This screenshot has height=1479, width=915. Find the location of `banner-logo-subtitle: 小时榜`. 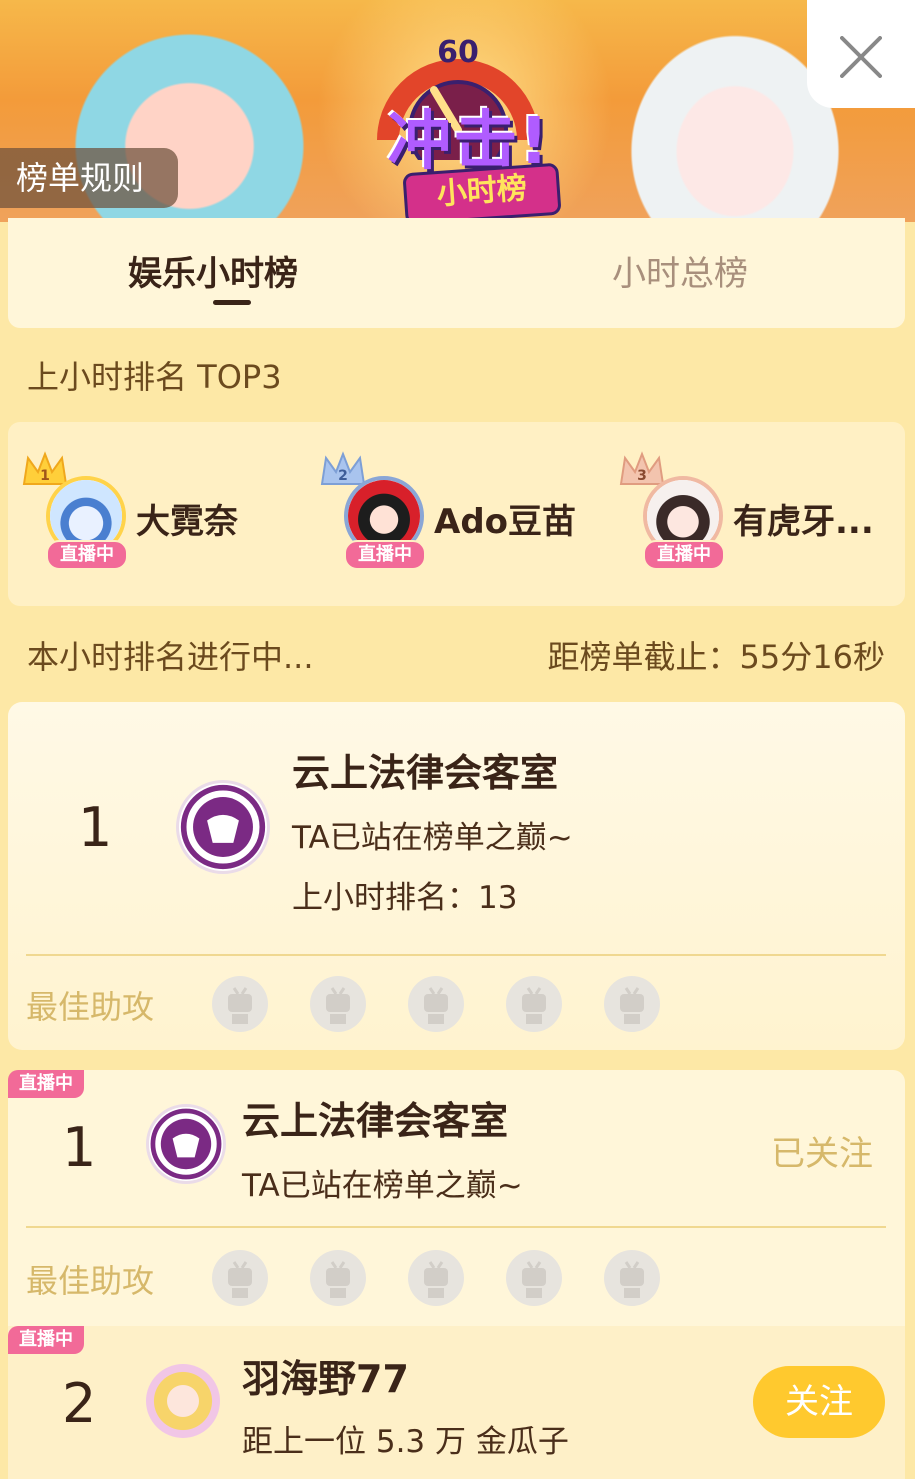

banner-logo-subtitle: 小时榜 is located at coordinates (482, 192).